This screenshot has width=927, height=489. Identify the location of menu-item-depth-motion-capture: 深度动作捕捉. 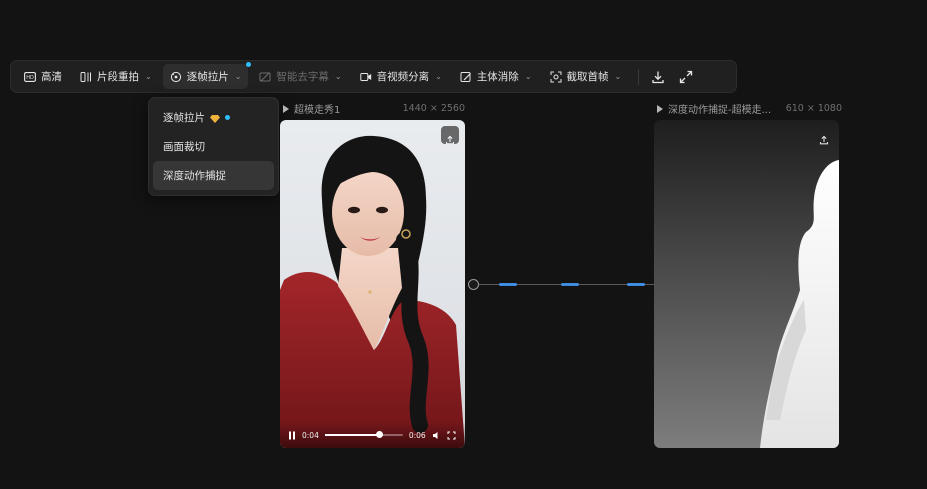
(213, 175).